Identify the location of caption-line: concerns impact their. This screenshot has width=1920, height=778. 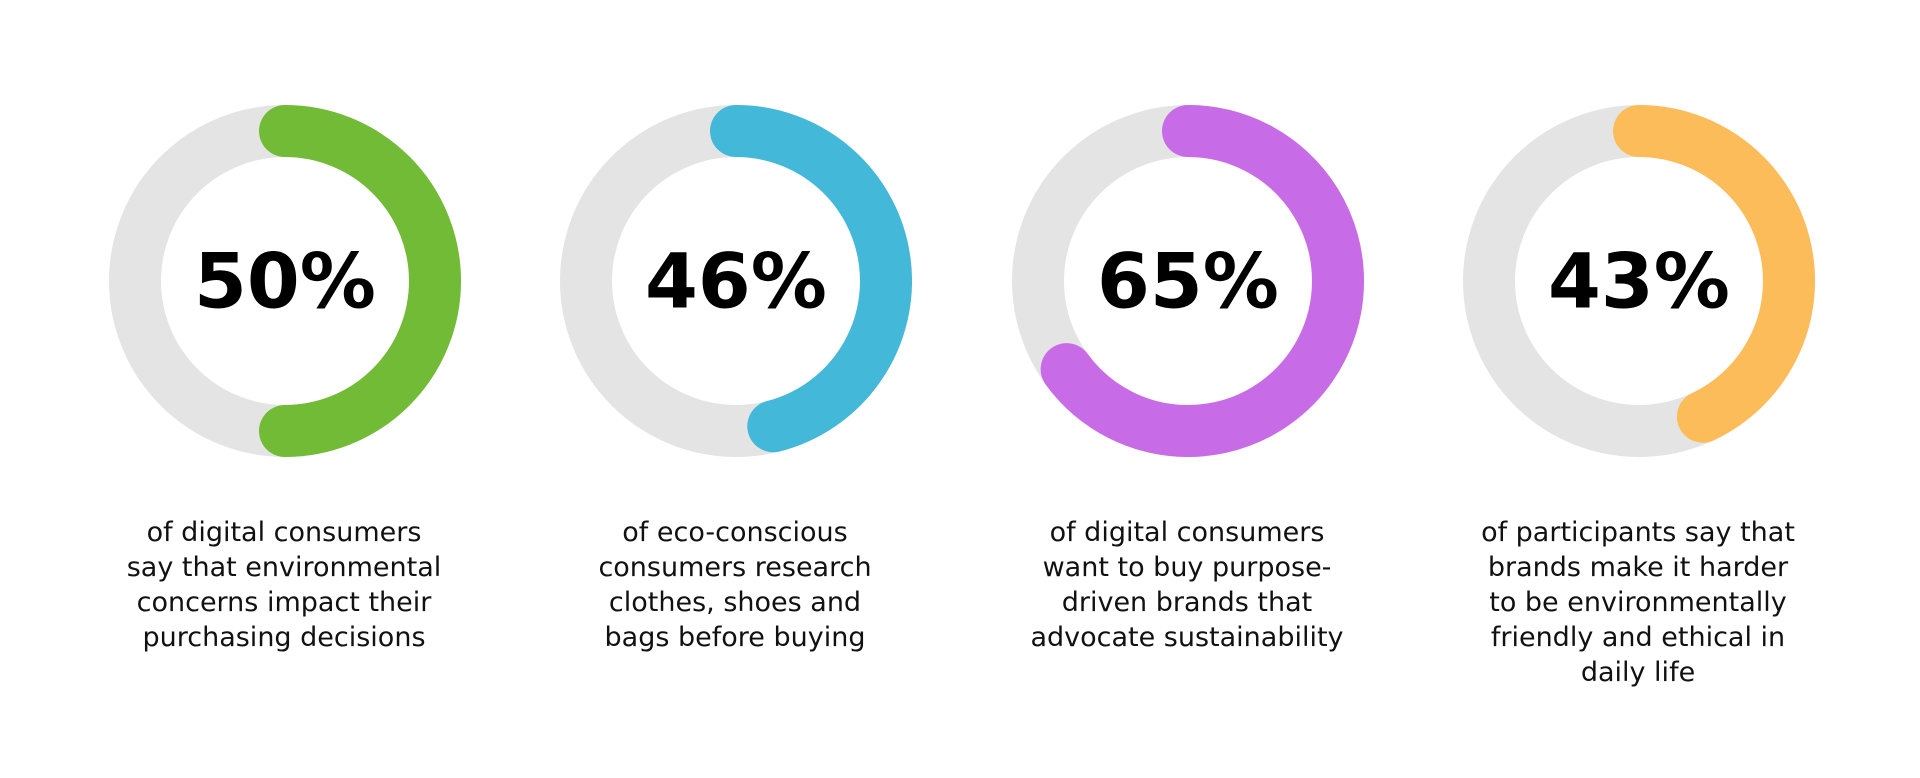
(284, 602).